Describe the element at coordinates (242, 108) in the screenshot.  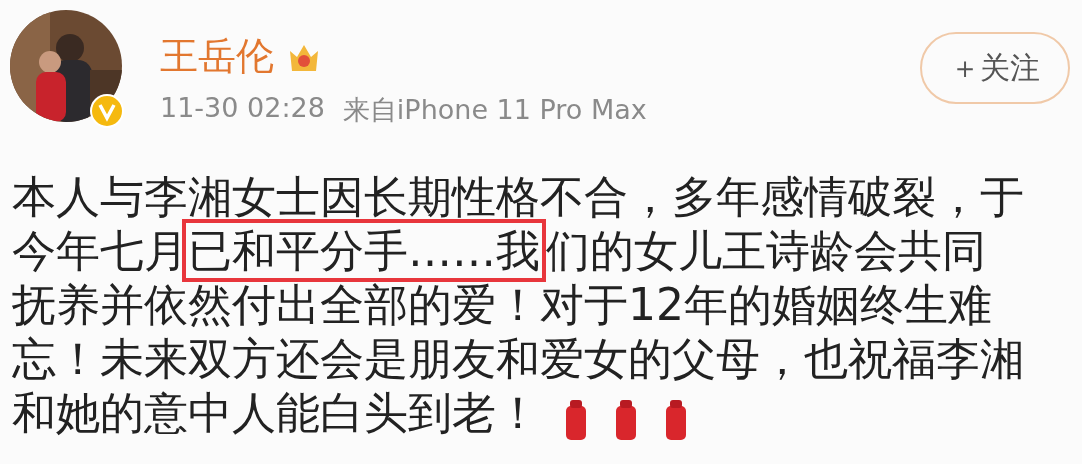
I see `post-time: 11-30 02:28` at that location.